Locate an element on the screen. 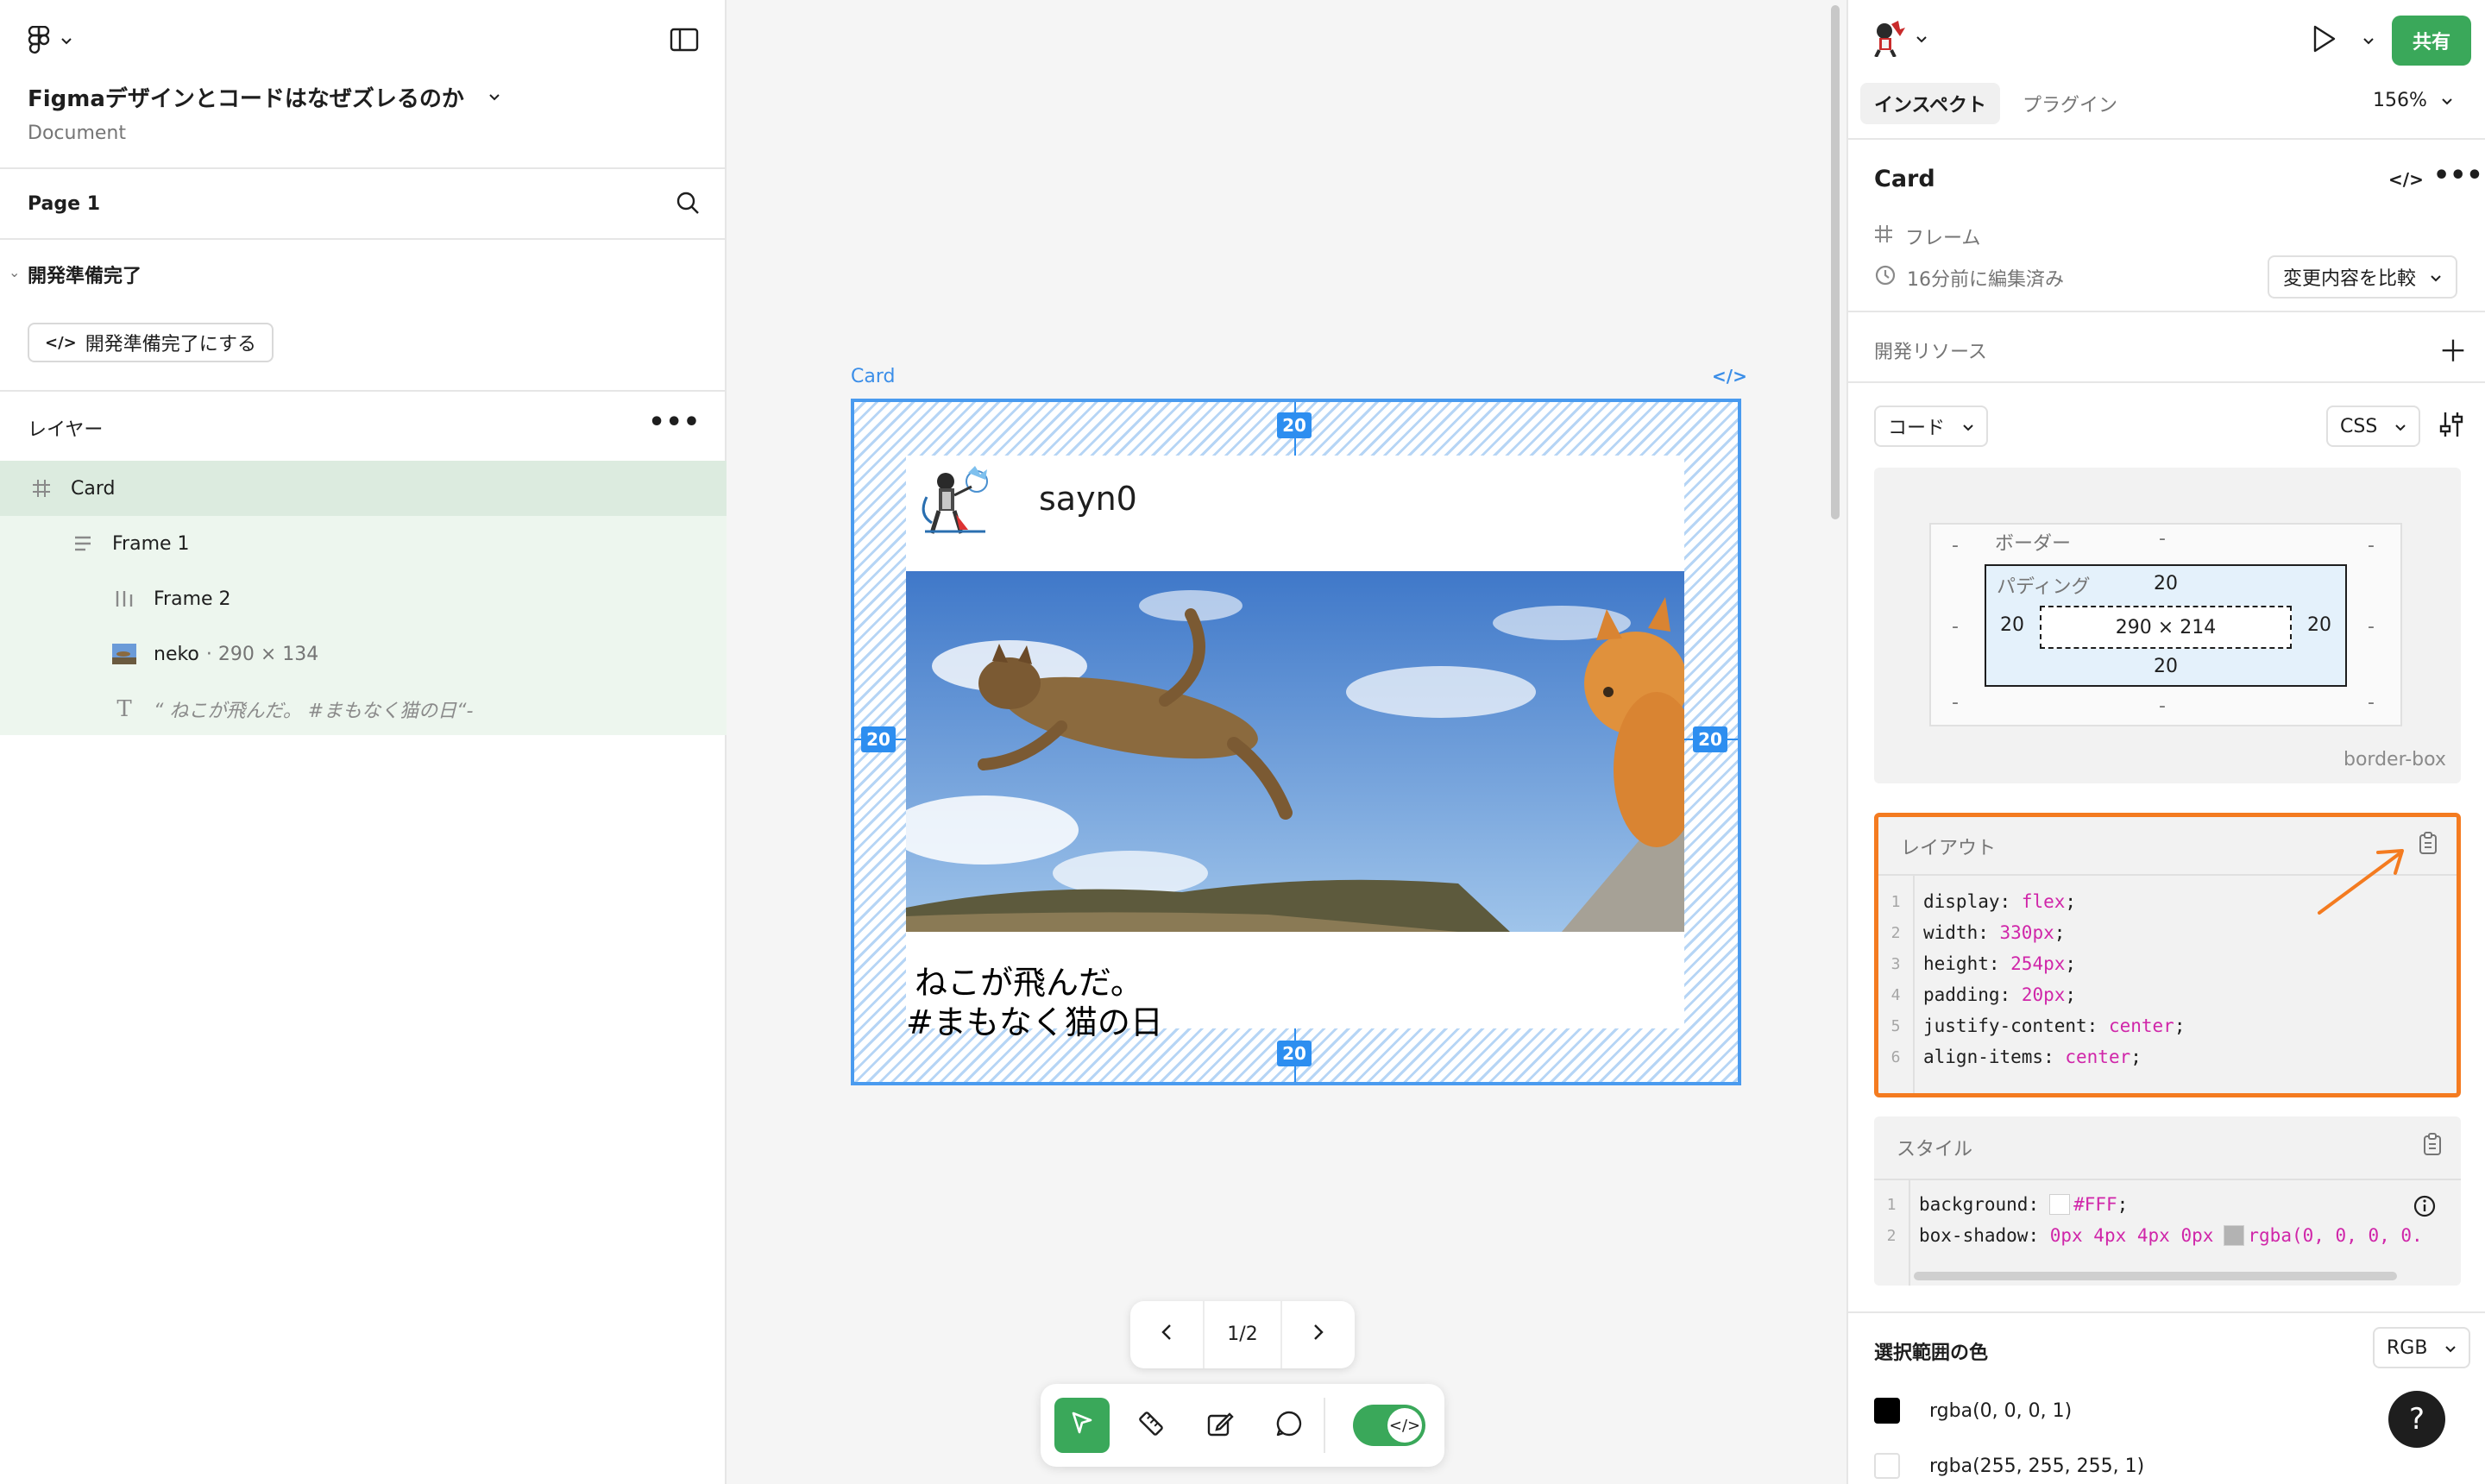  present-button is located at coordinates (2324, 40).